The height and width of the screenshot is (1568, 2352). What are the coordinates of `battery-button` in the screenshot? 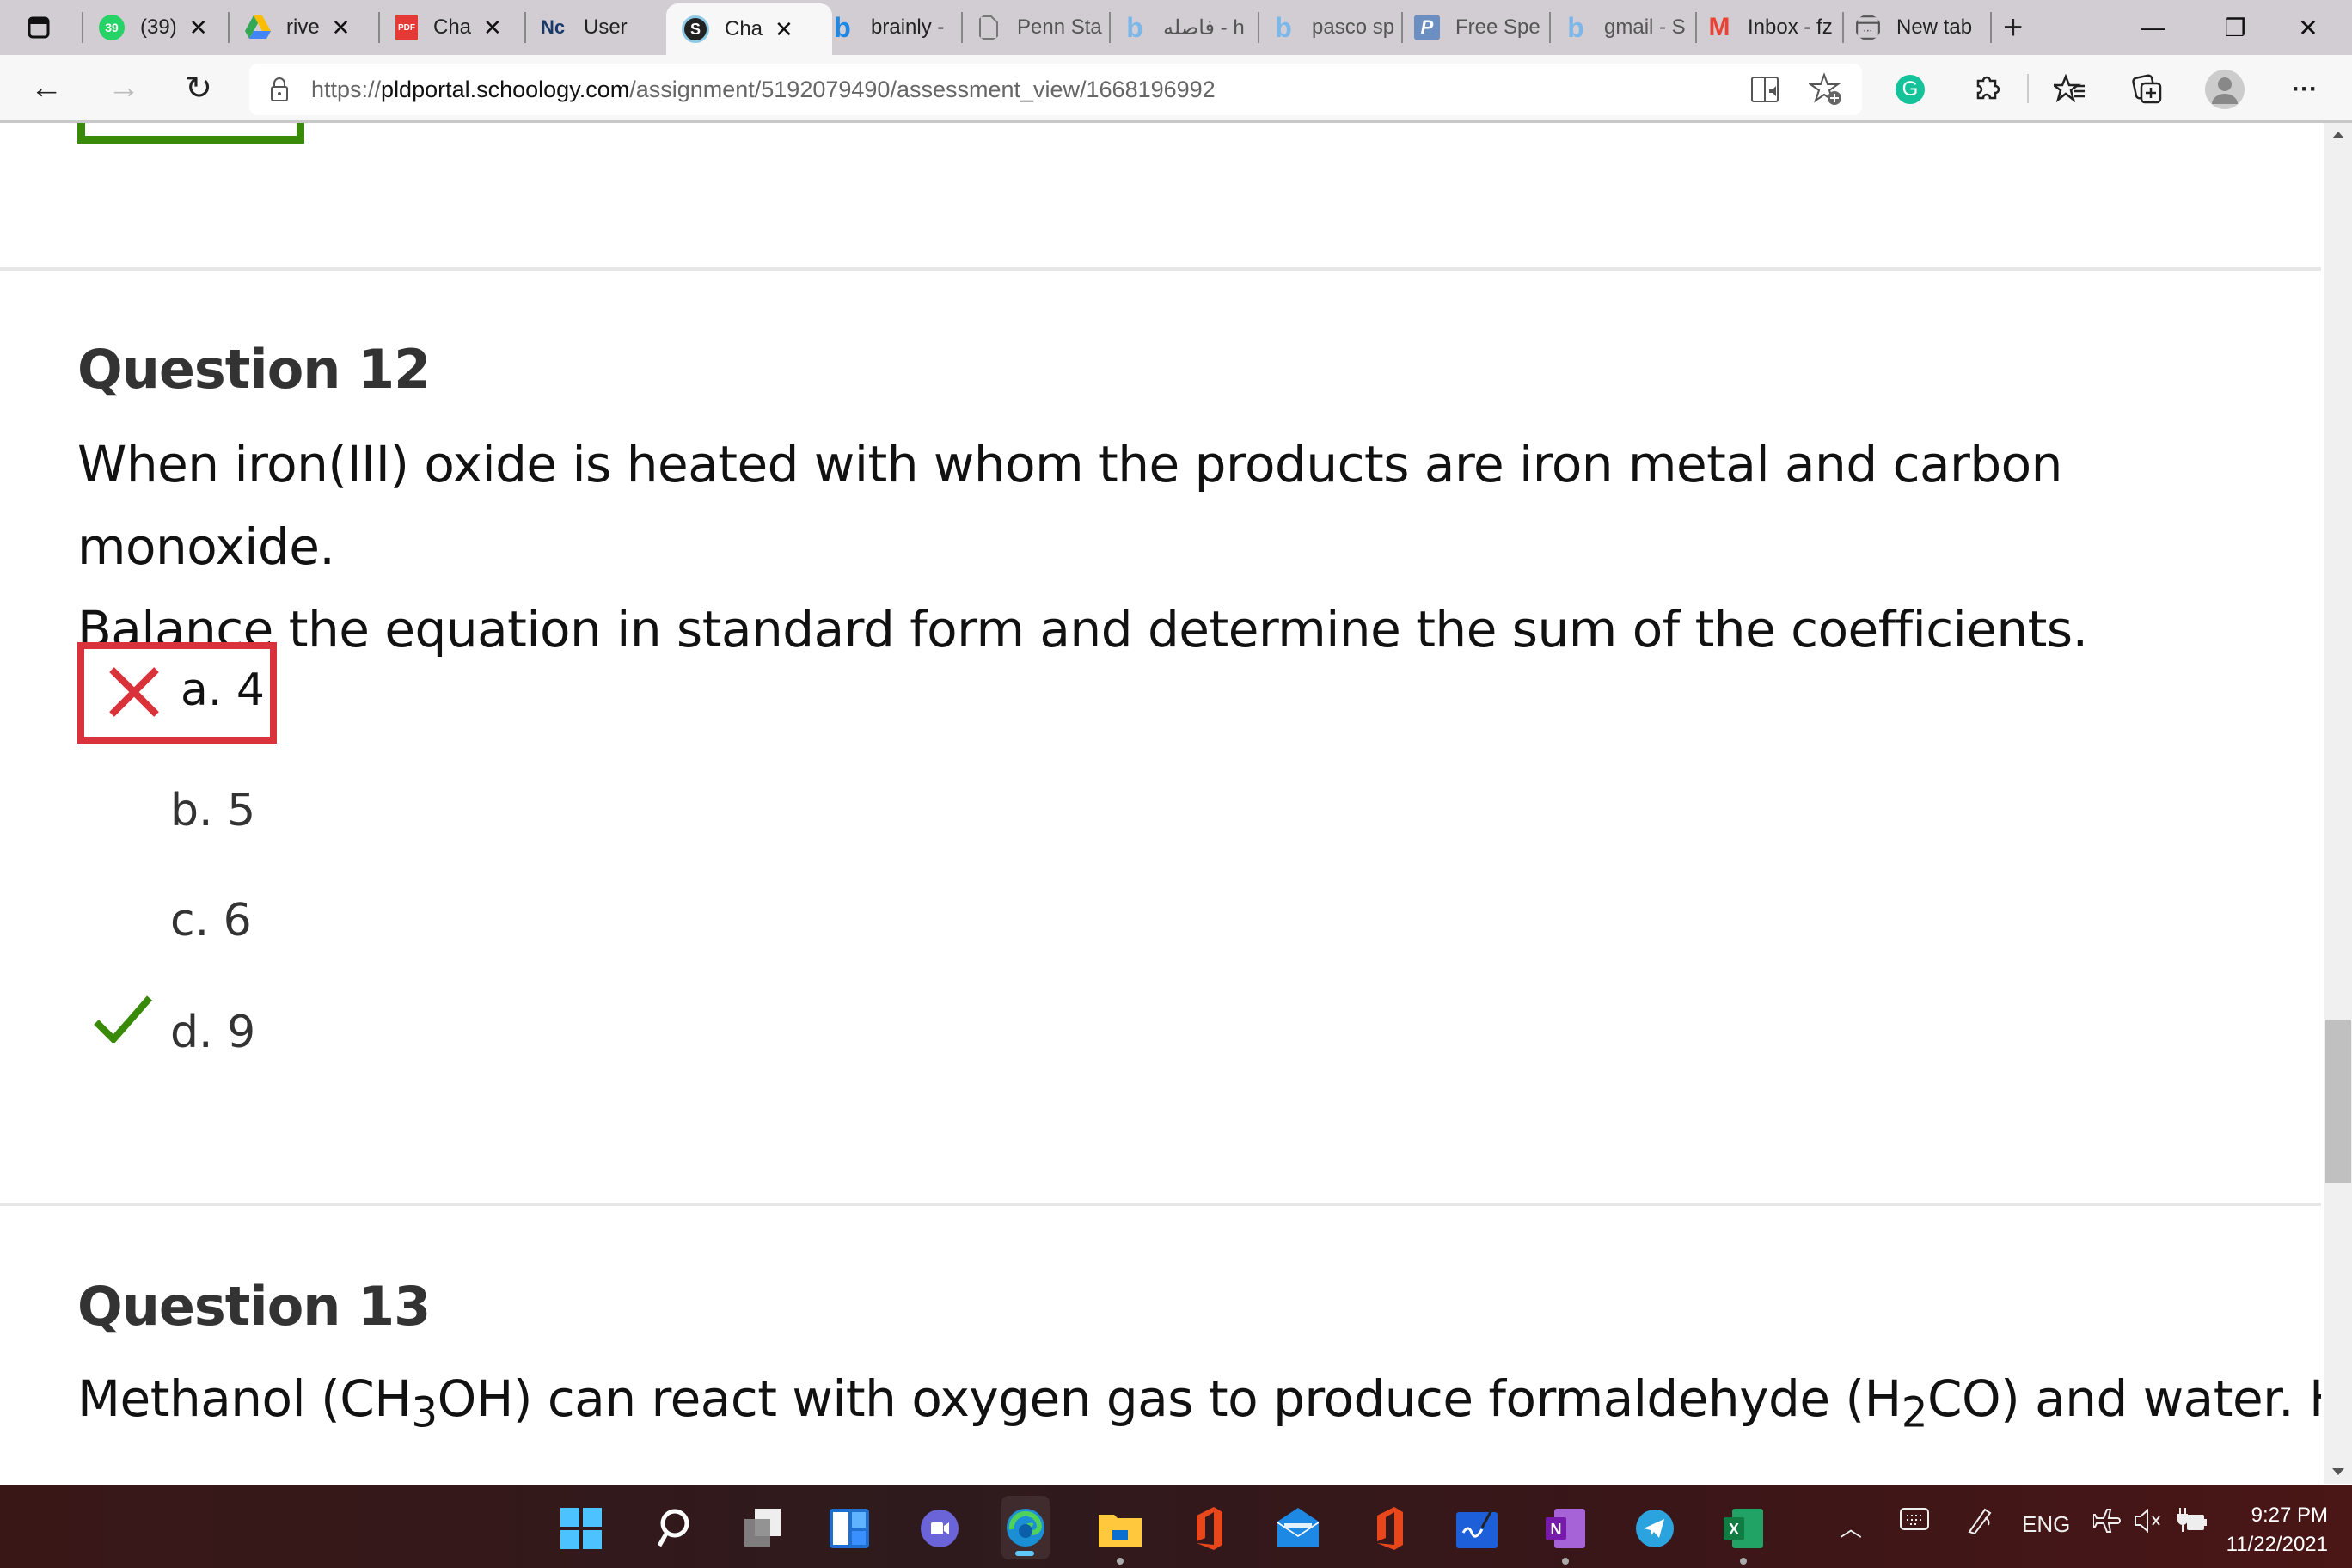 It's located at (2191, 1520).